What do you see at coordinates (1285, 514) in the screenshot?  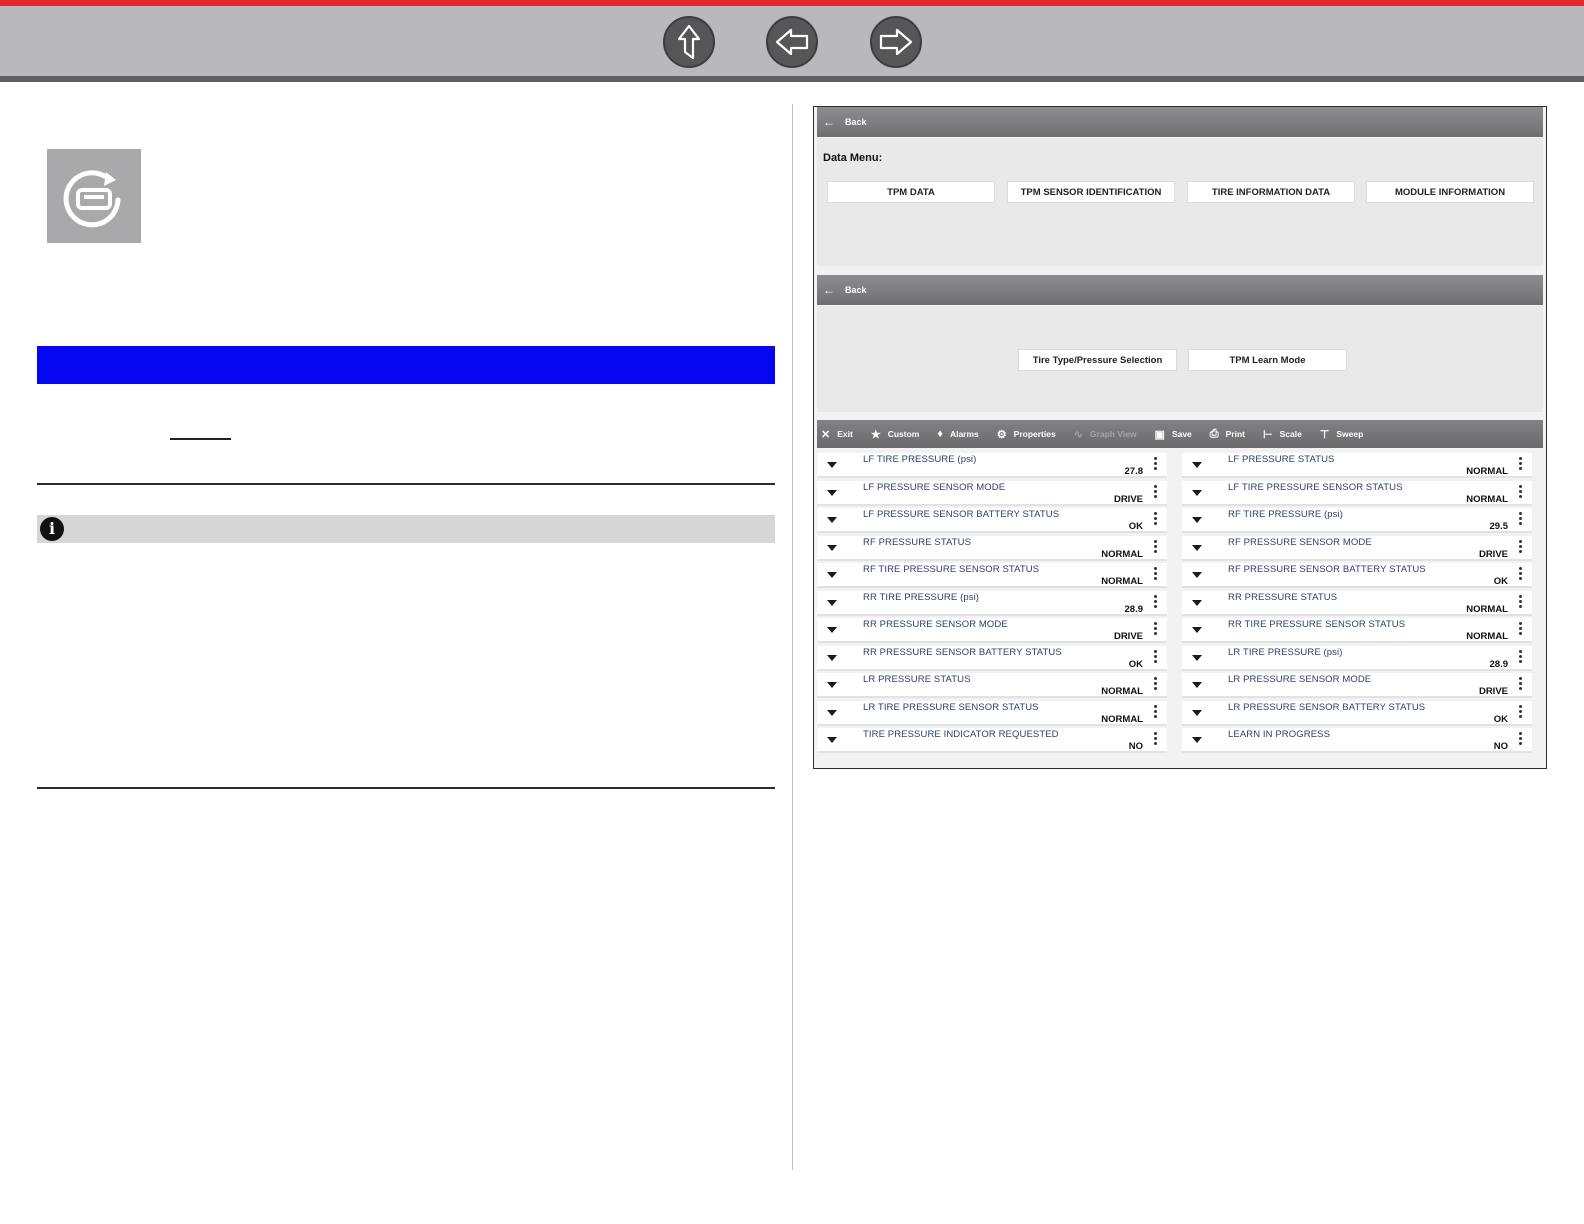 I see `pid-name: RF TIRE PRESSURE (psi)` at bounding box center [1285, 514].